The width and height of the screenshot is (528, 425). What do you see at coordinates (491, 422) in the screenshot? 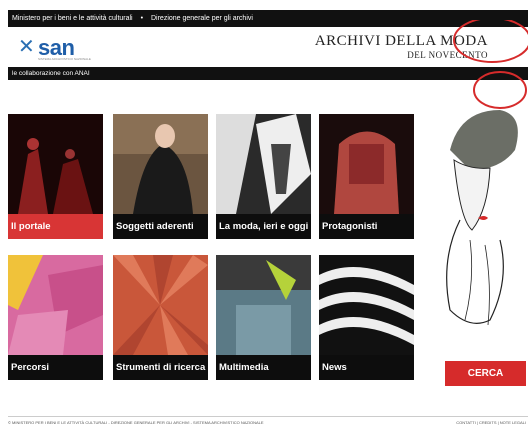
I see `footer-links: CONTATTI | CREDITS | NOTE LEGALI` at bounding box center [491, 422].